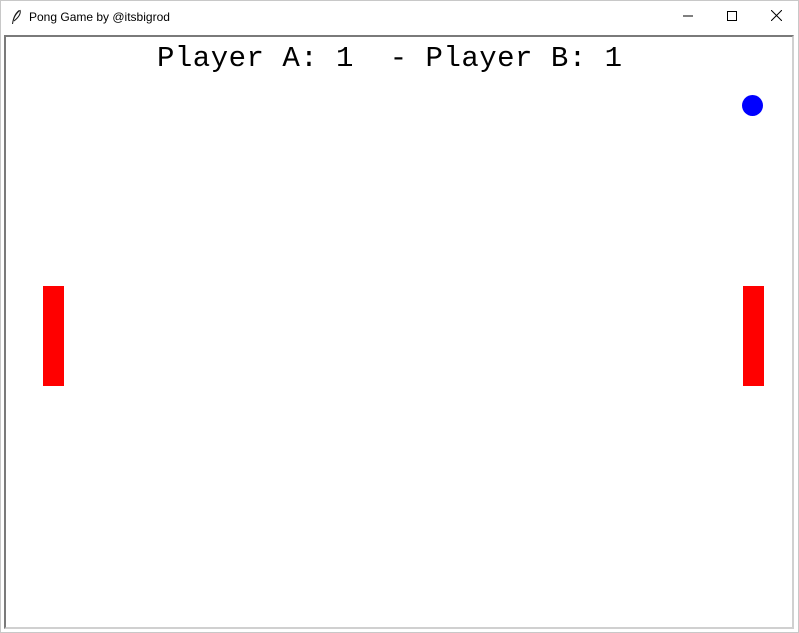 This screenshot has width=799, height=633. Describe the element at coordinates (399, 17) in the screenshot. I see `title-bar: Pong Game by @itsbigrod` at that location.